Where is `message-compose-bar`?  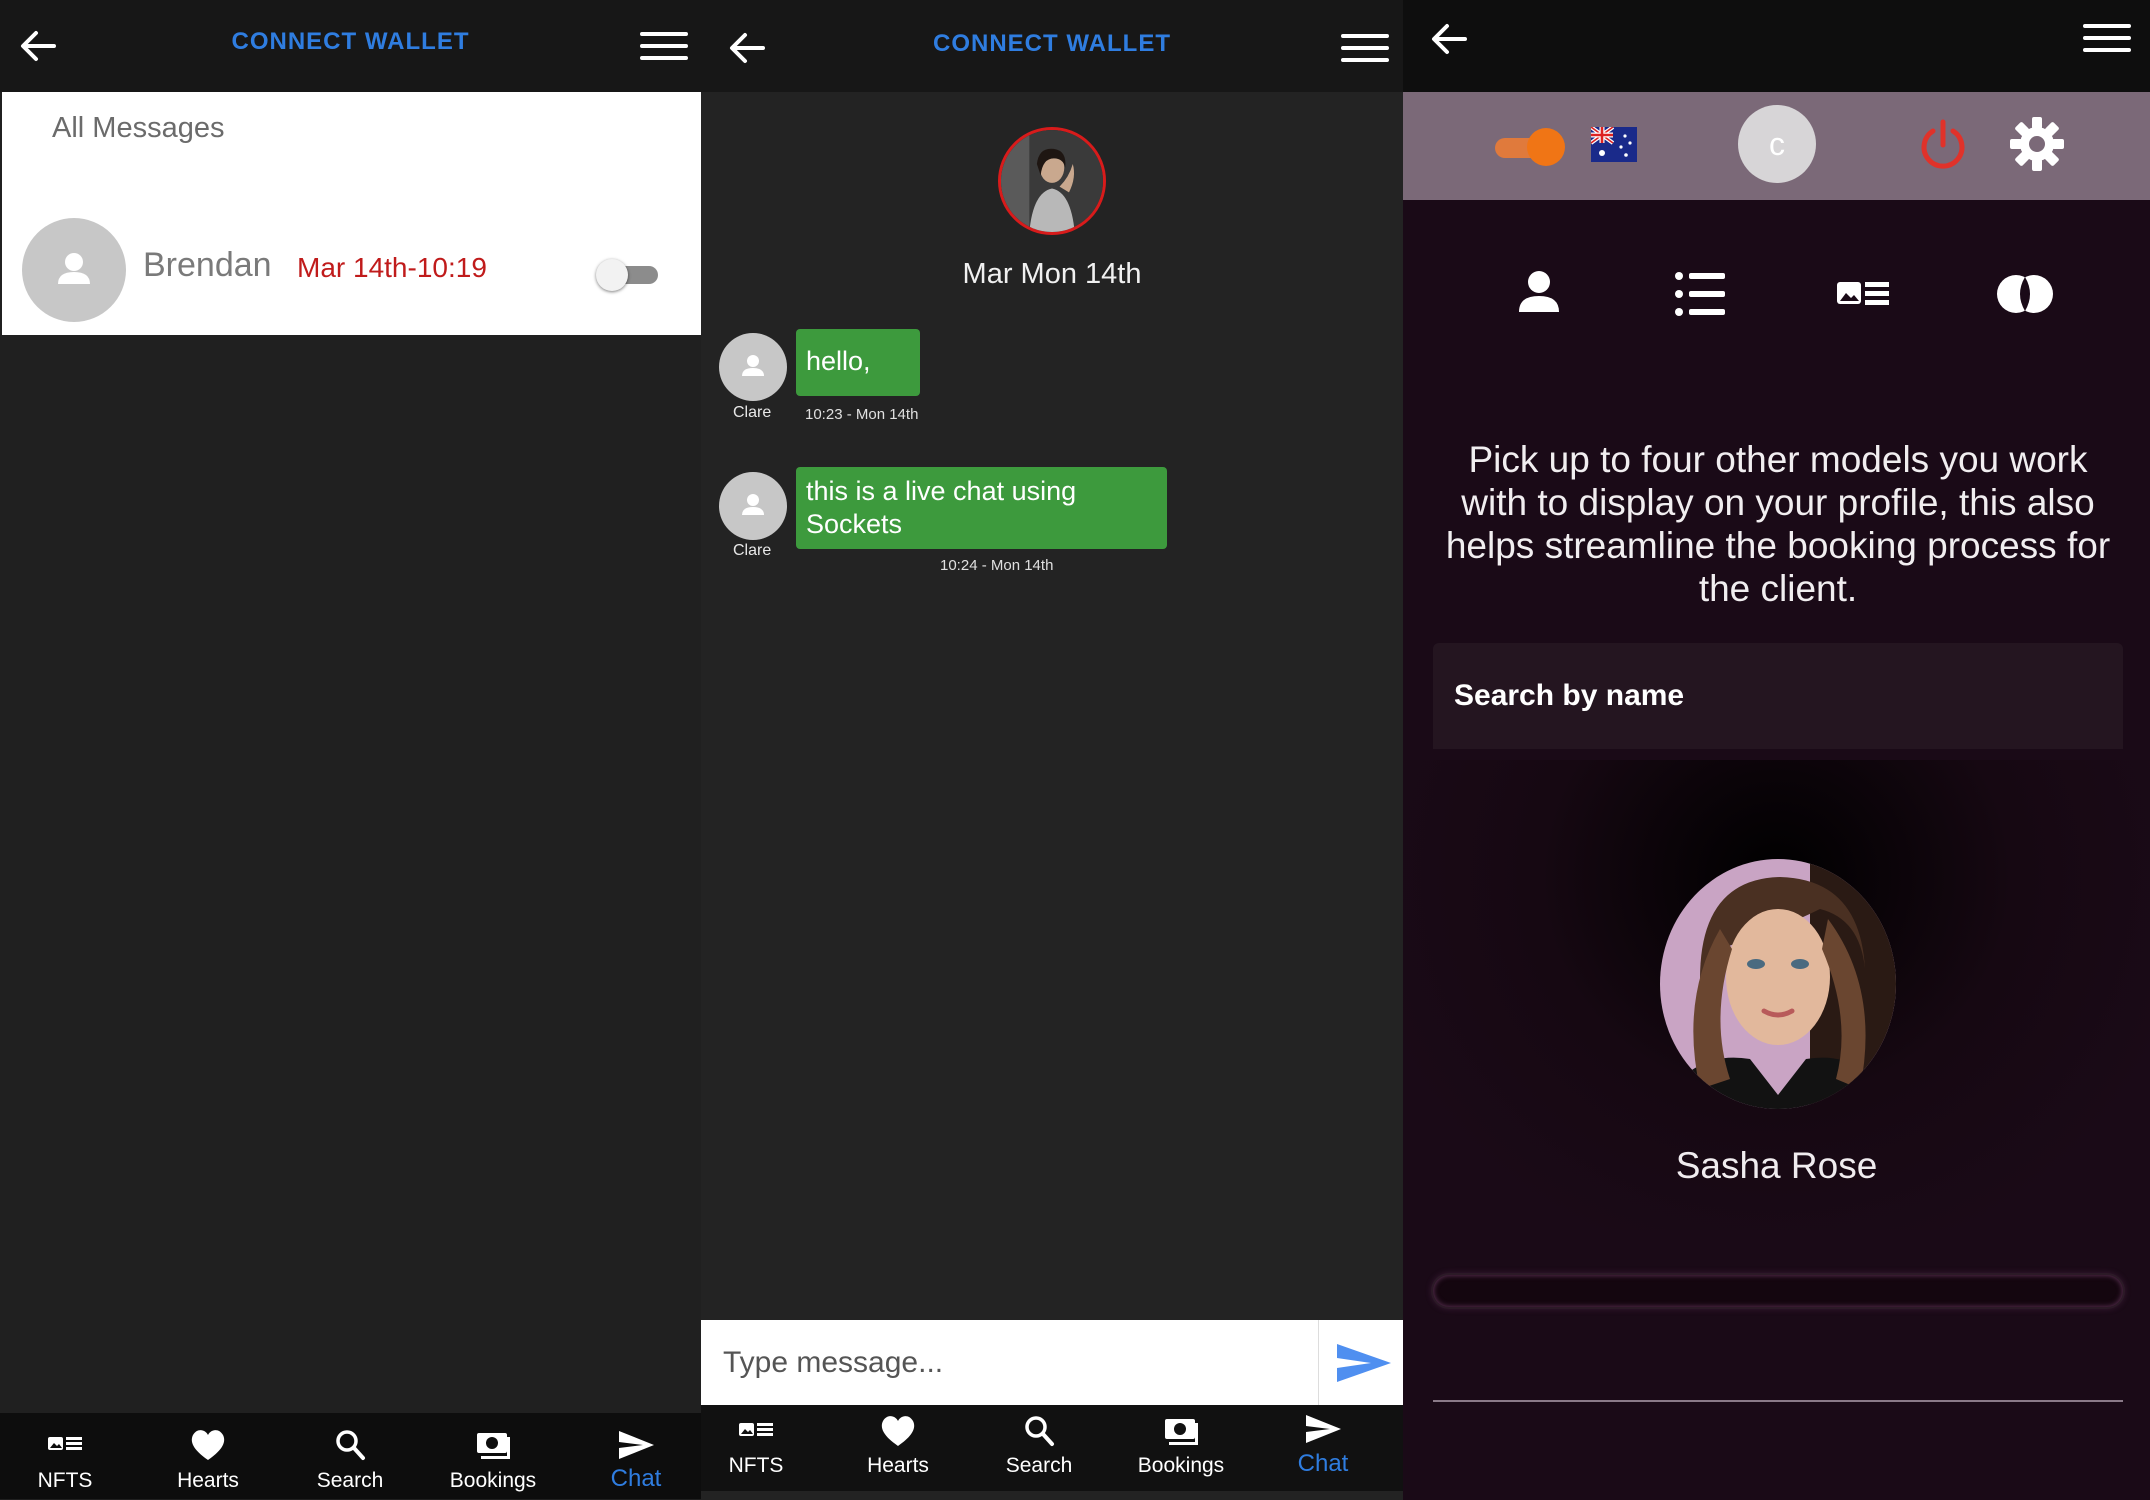 message-compose-bar is located at coordinates (1052, 1362).